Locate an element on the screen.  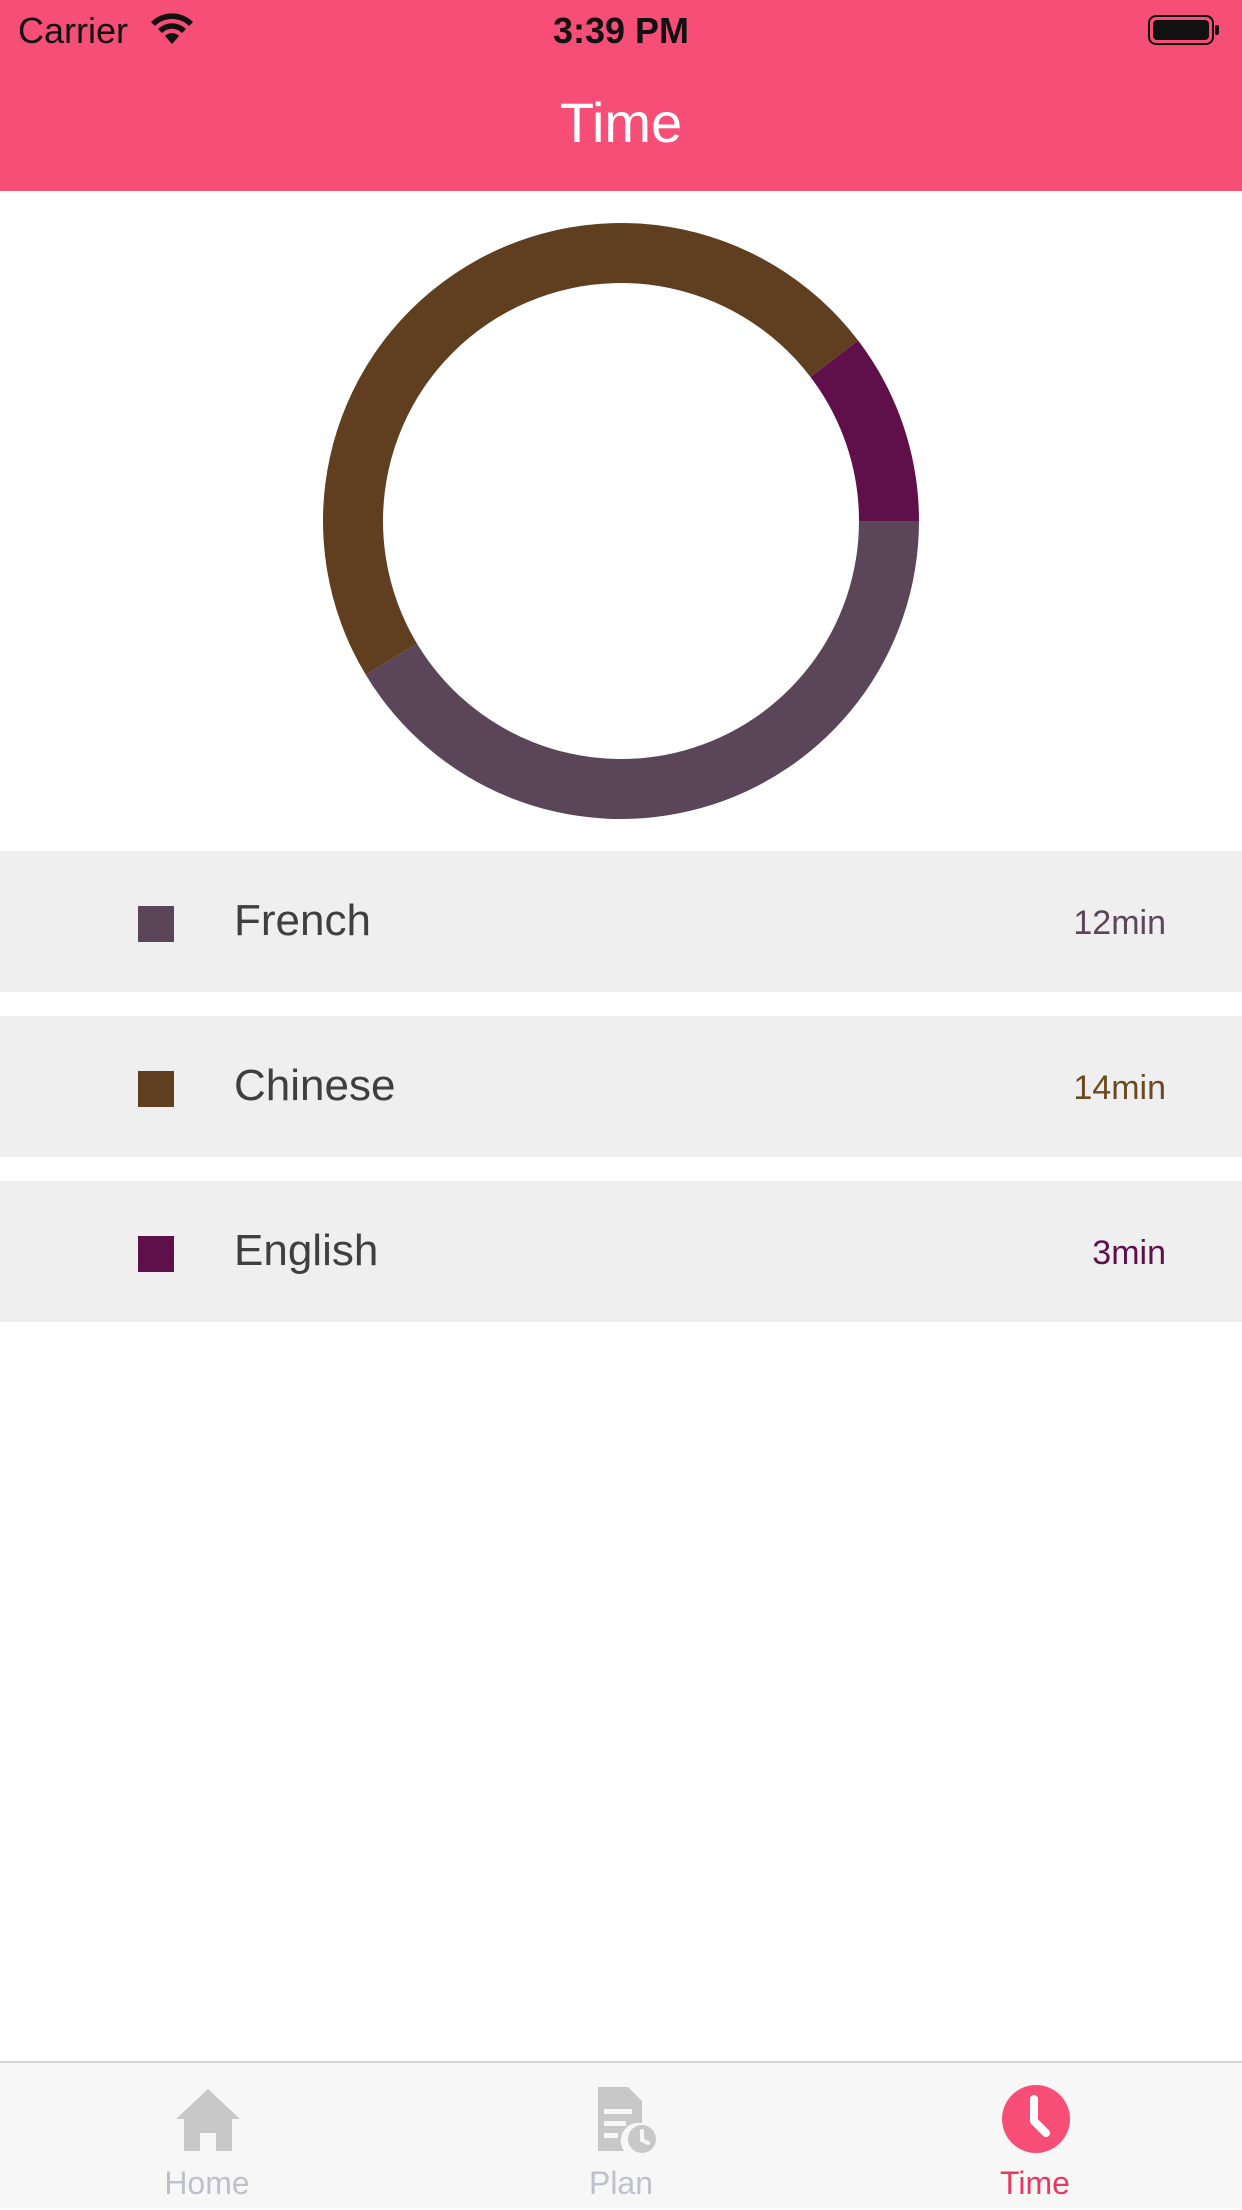
battery-icon is located at coordinates (1183, 30).